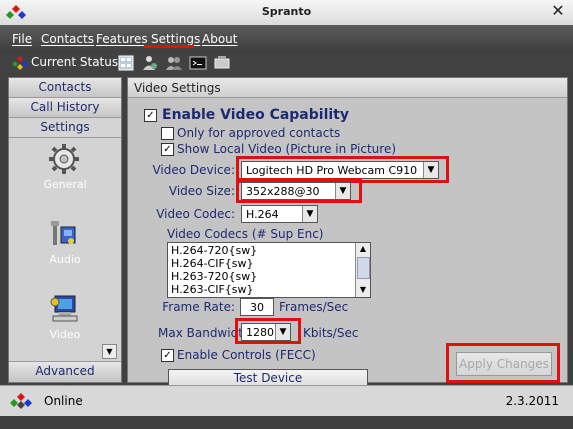  Describe the element at coordinates (212, 263) in the screenshot. I see `list-item: H.264-CIF{sw}` at that location.